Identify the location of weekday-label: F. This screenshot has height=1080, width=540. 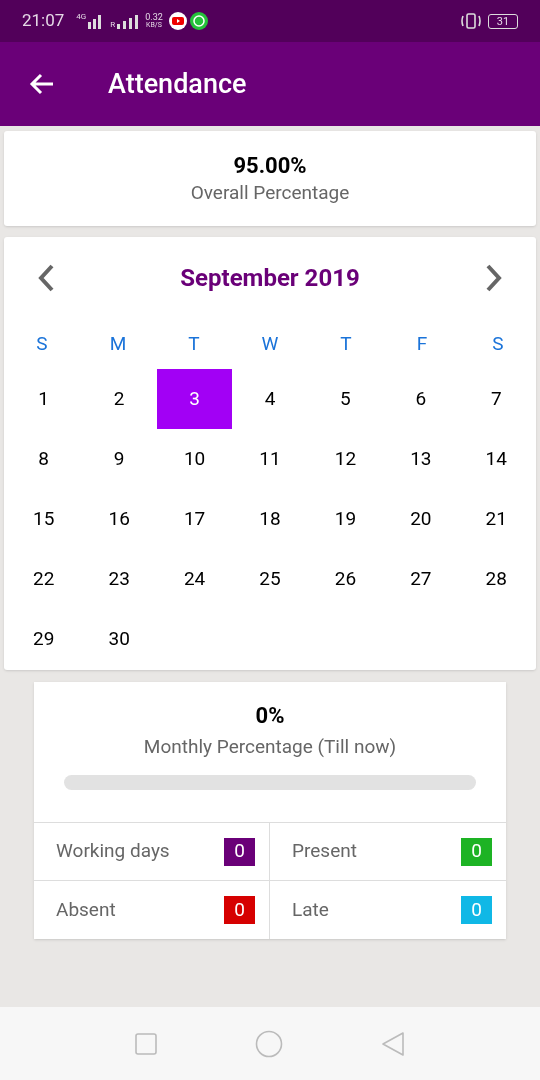
(422, 343).